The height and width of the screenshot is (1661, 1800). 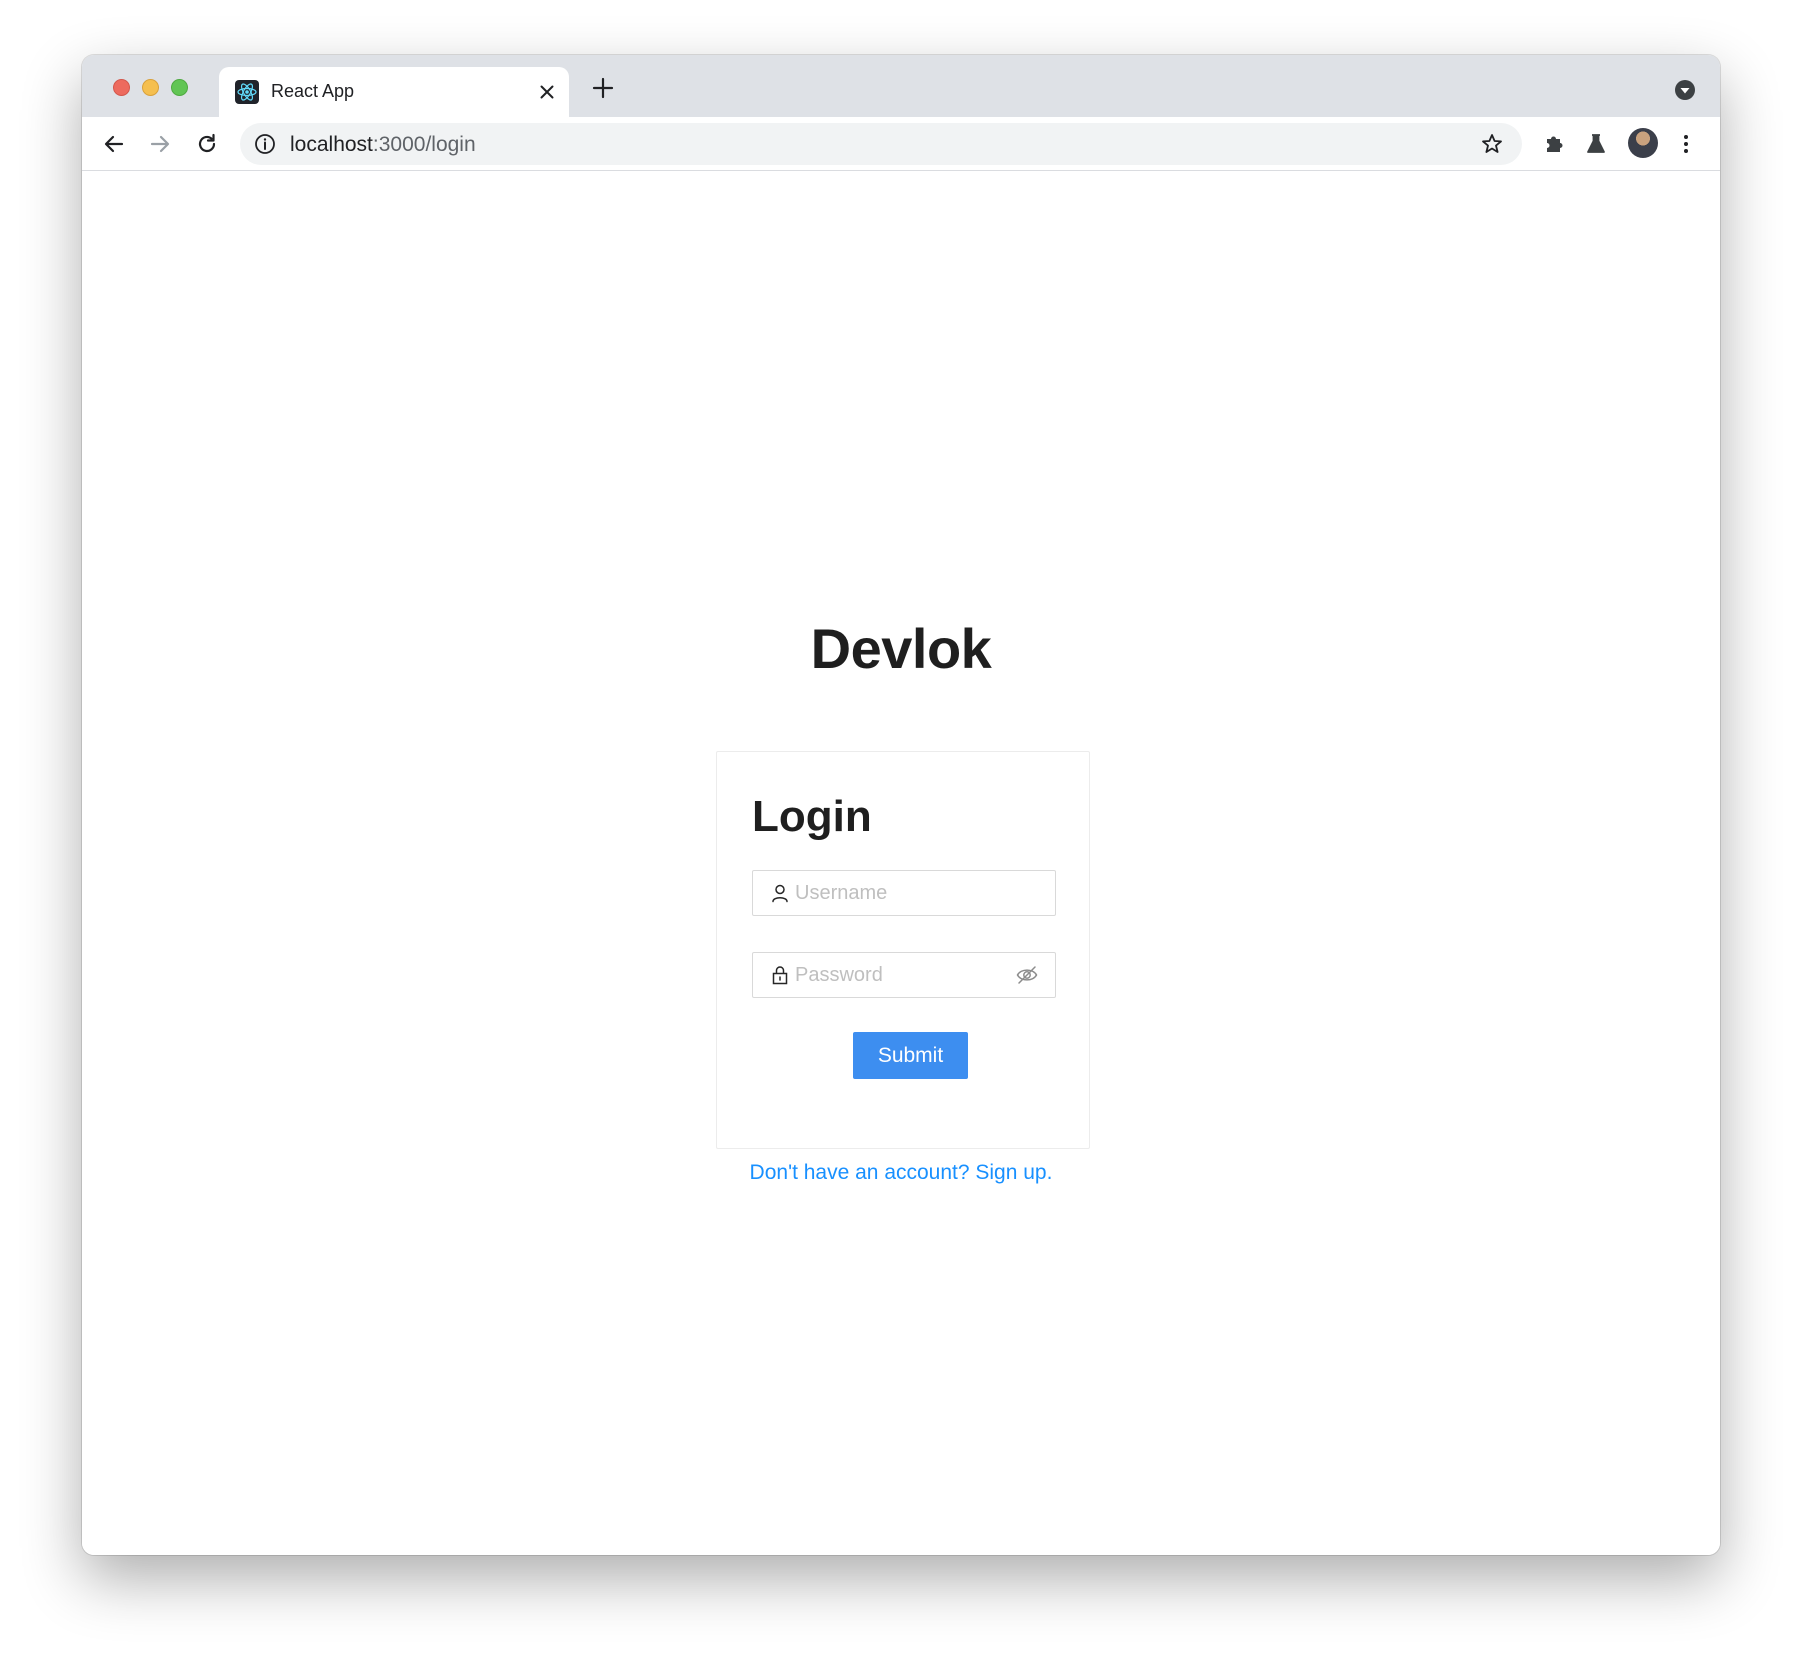 I want to click on flask-icon, so click(x=1596, y=144).